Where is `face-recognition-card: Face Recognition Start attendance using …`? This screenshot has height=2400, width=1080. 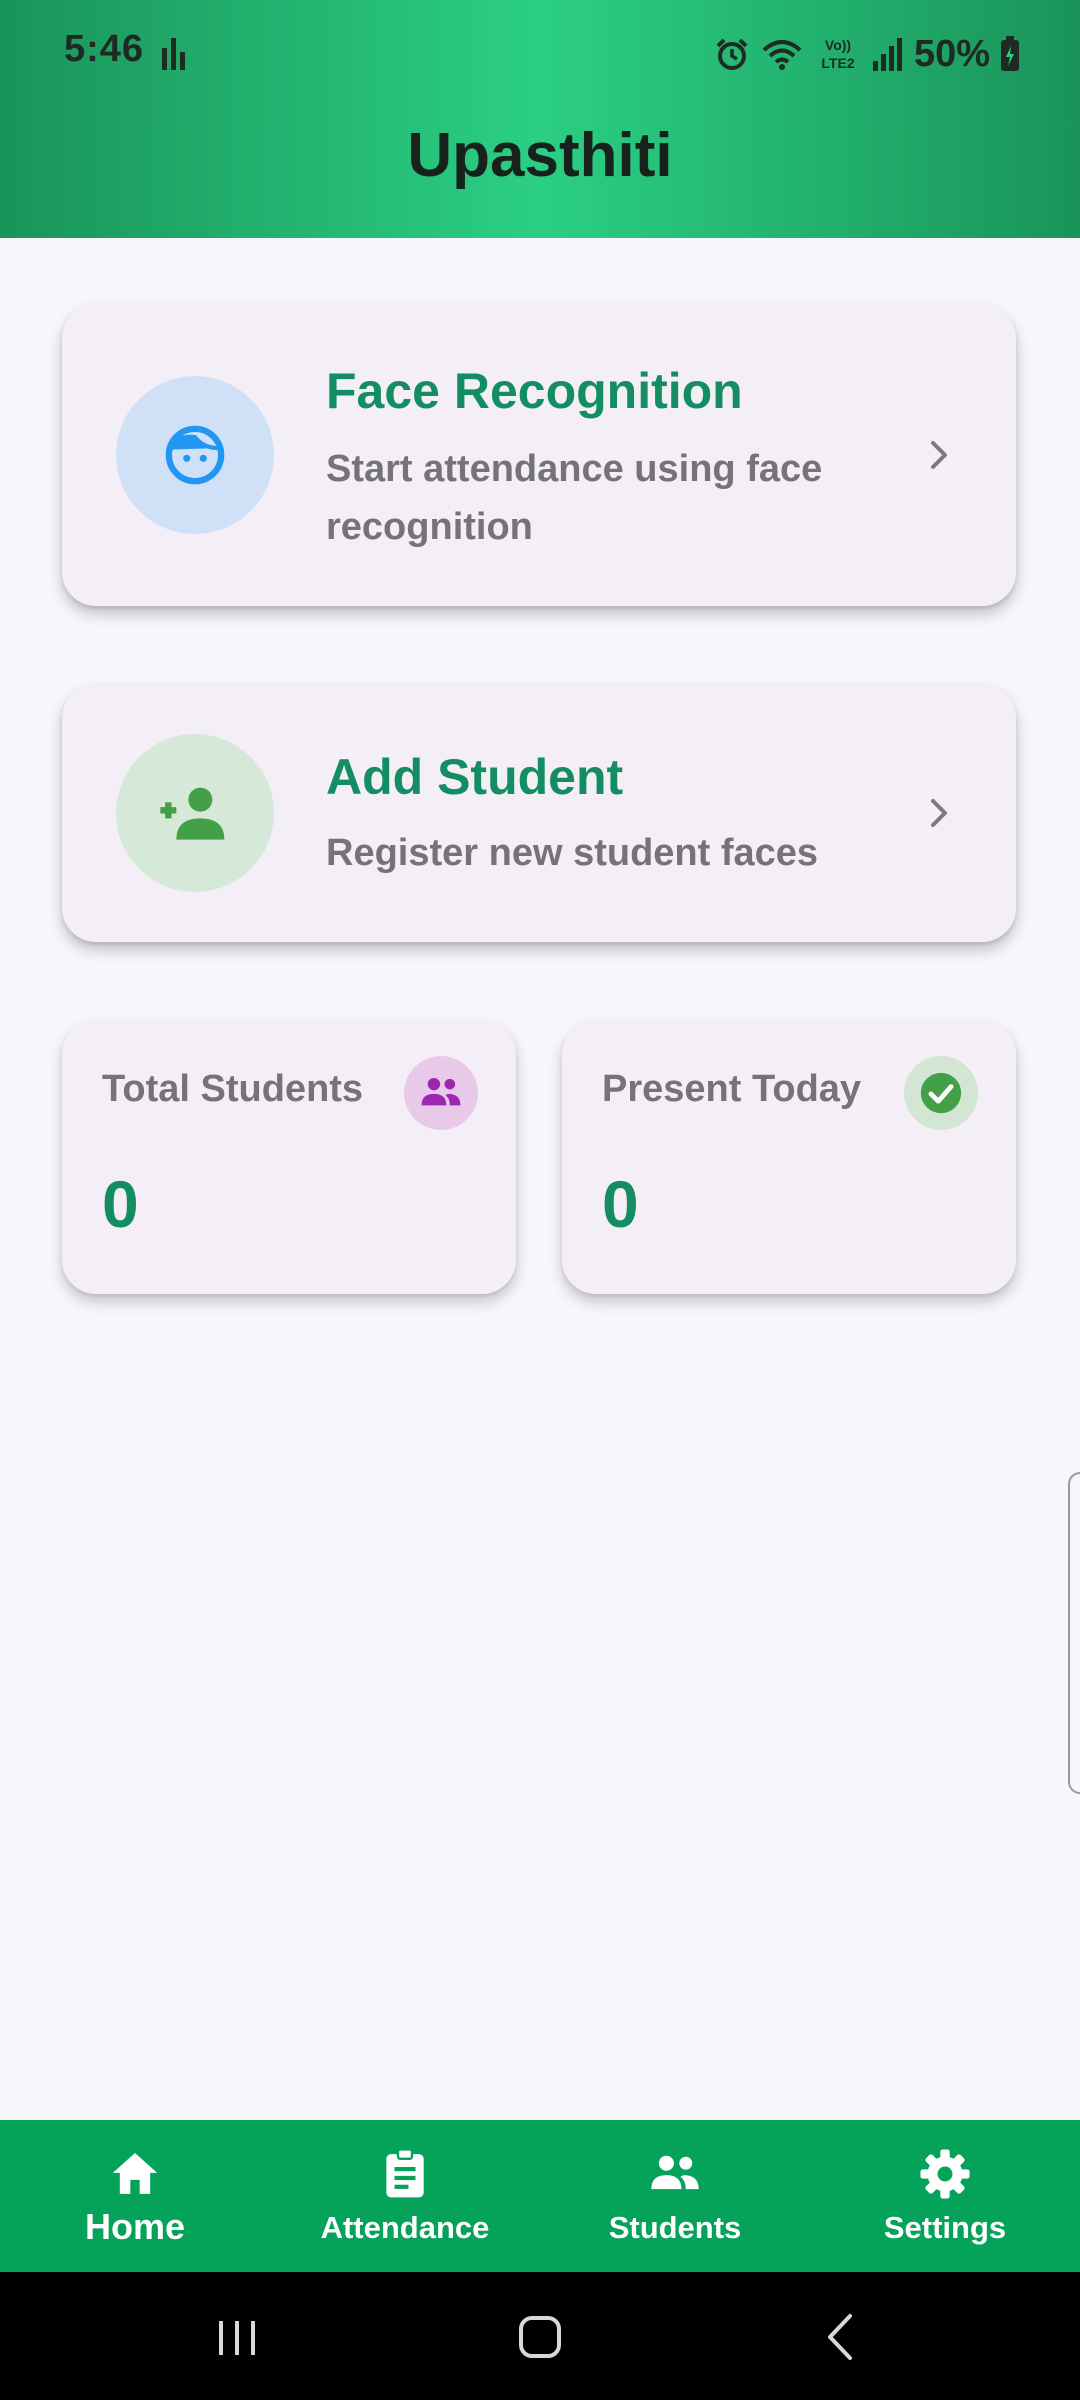
face-recognition-card: Face Recognition Start attendance using … is located at coordinates (539, 455).